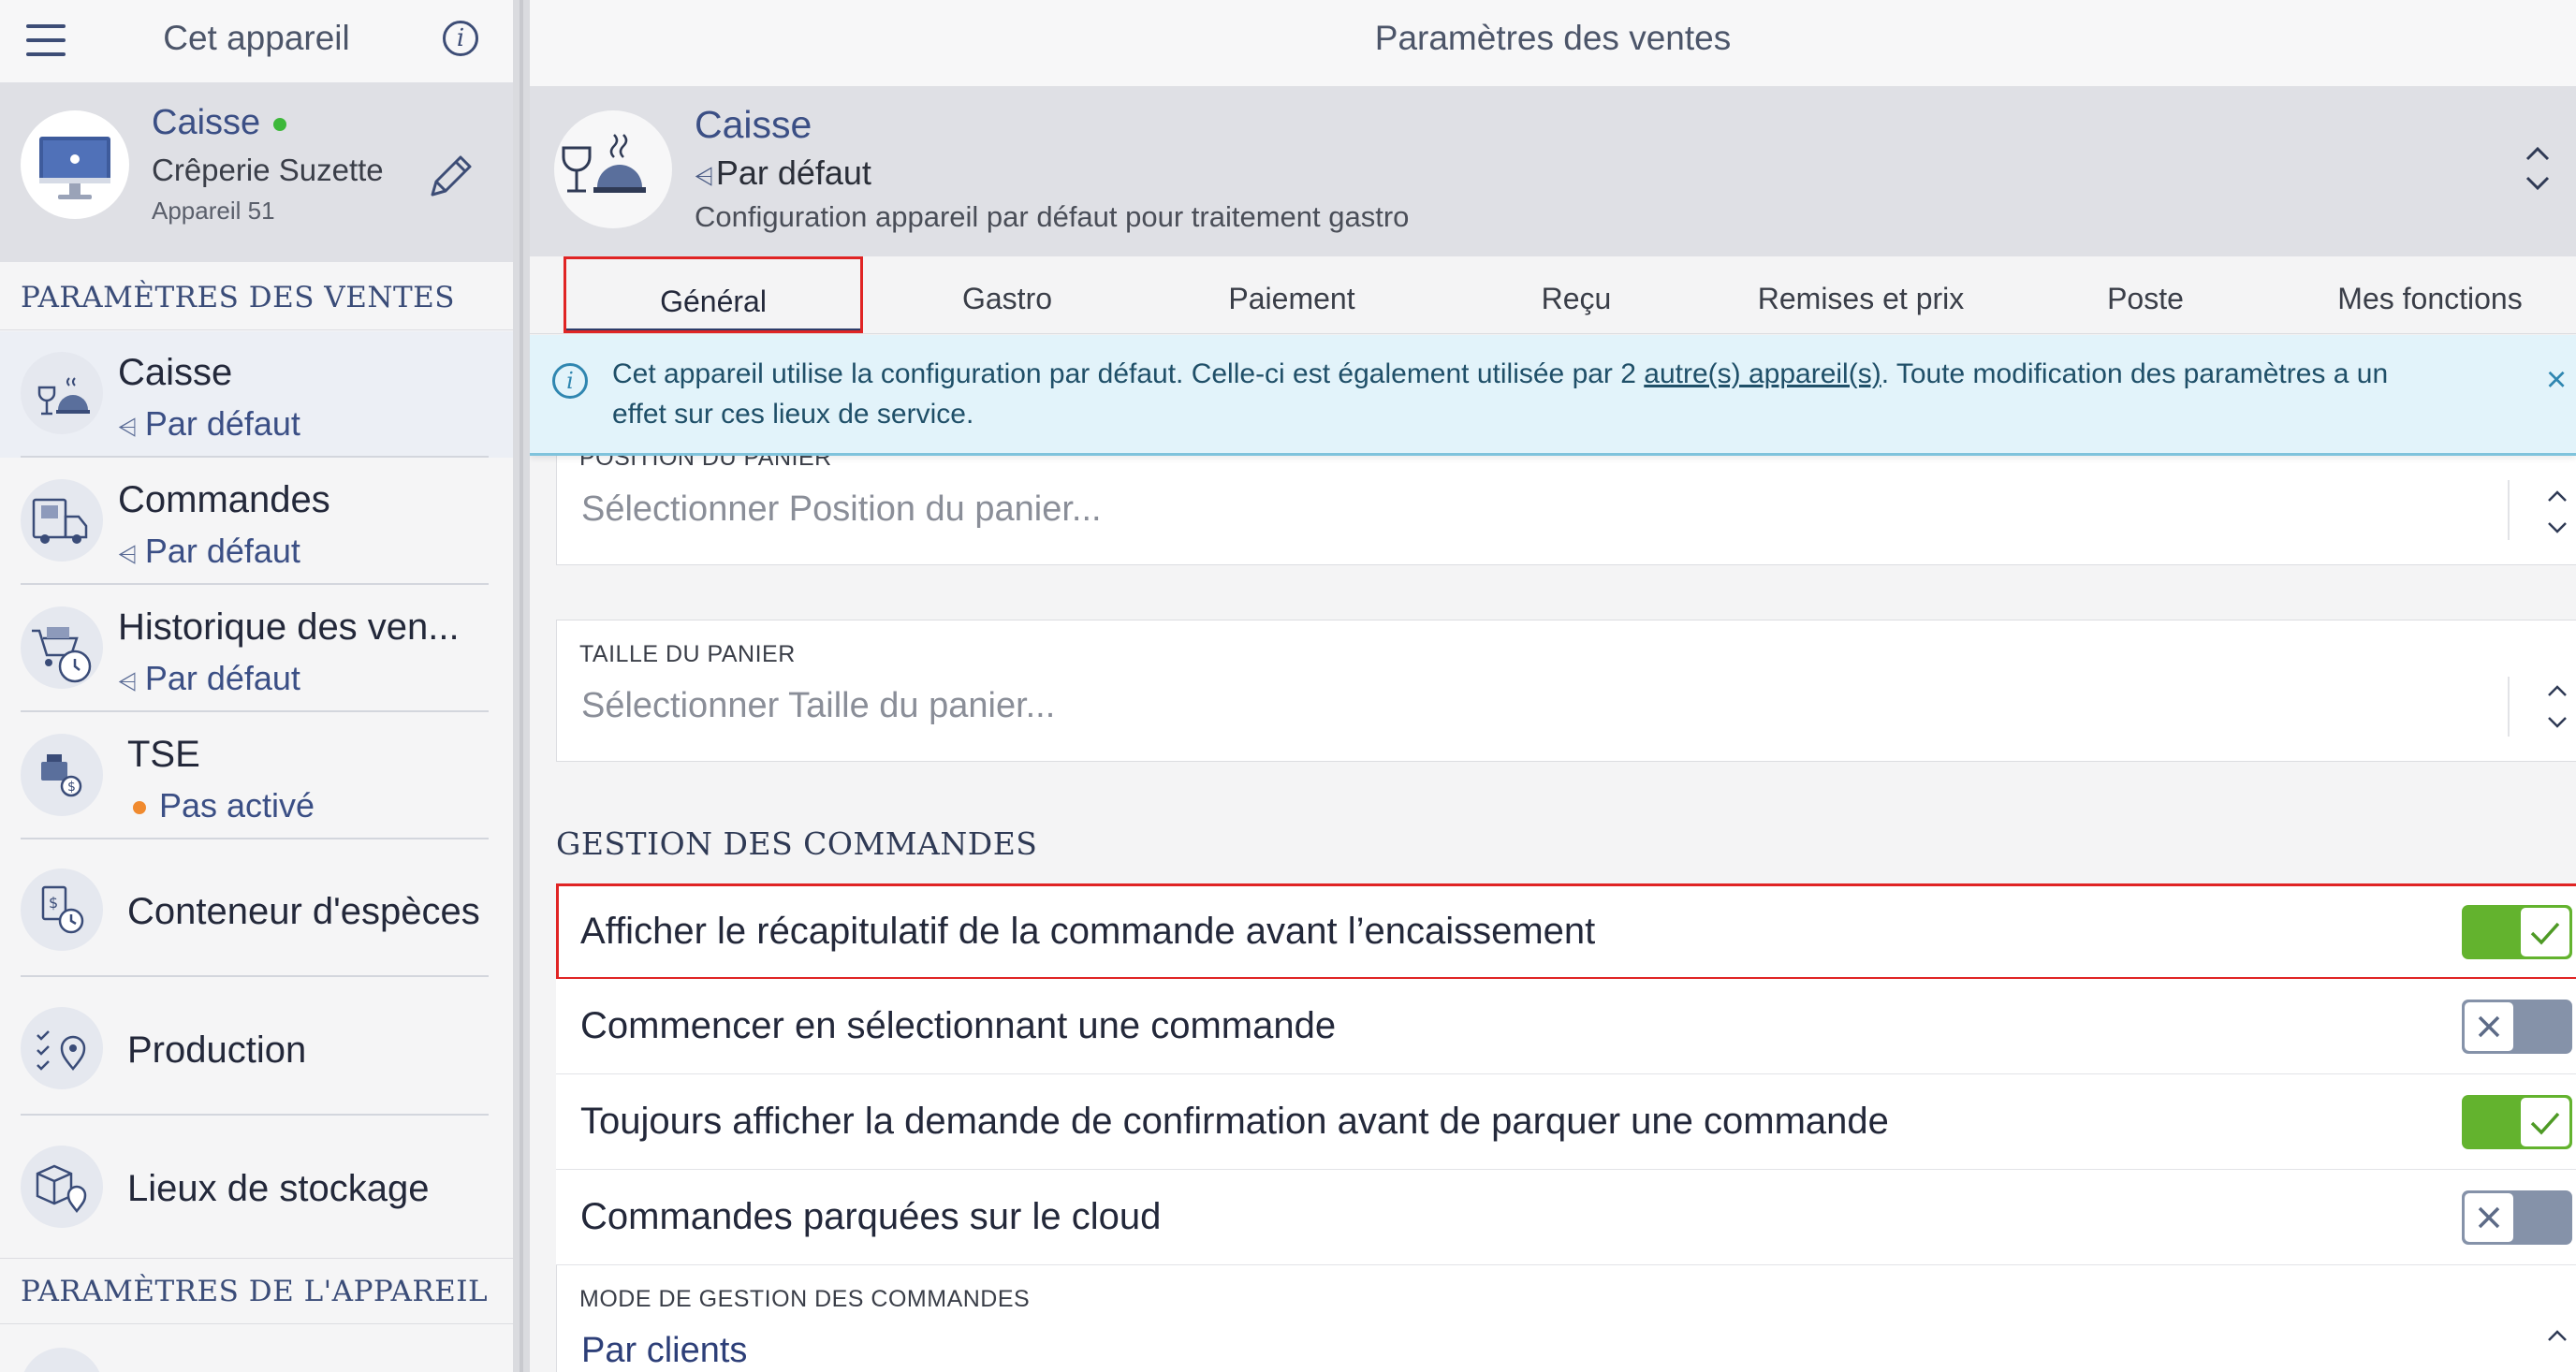 The width and height of the screenshot is (2576, 1372). I want to click on production-icon, so click(62, 1048).